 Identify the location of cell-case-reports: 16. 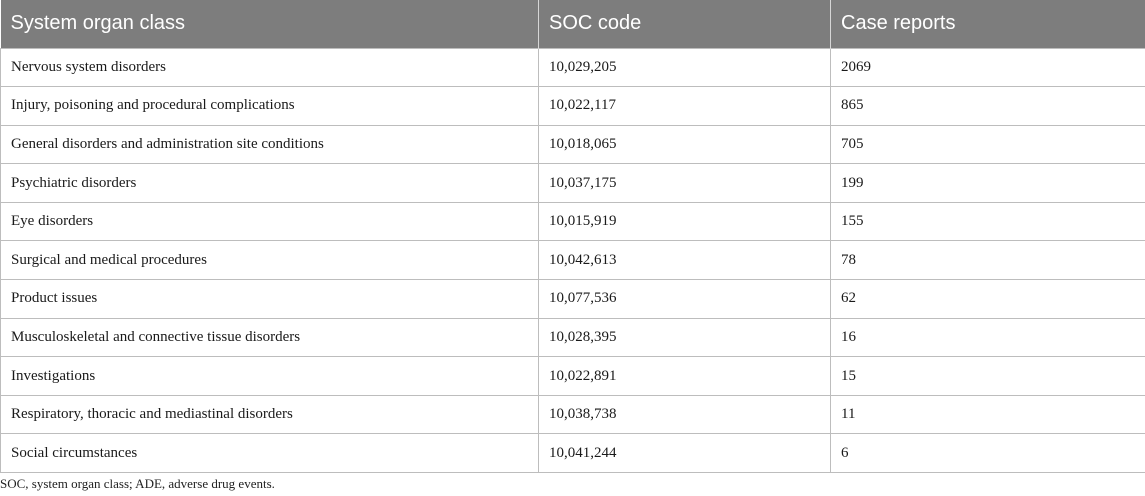
(987, 337).